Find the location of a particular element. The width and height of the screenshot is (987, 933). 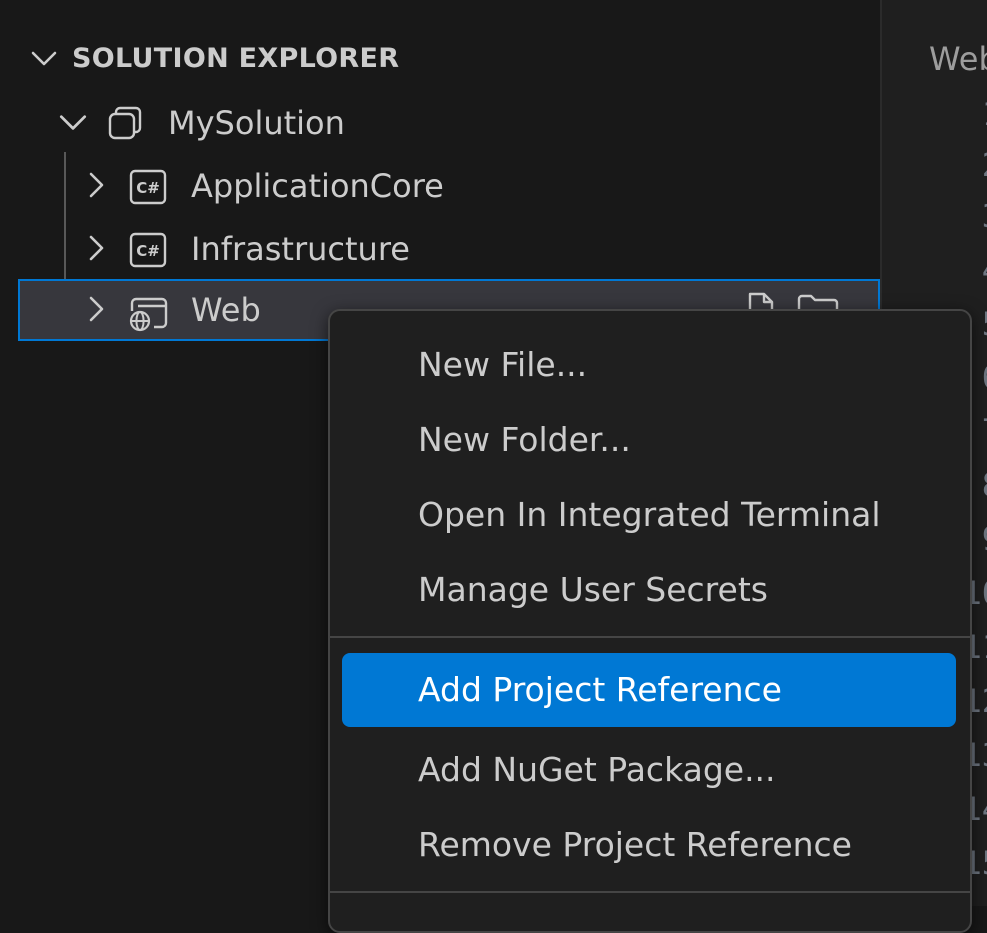

menu-item-add-project-reference: Add Project Reference is located at coordinates (649, 690).